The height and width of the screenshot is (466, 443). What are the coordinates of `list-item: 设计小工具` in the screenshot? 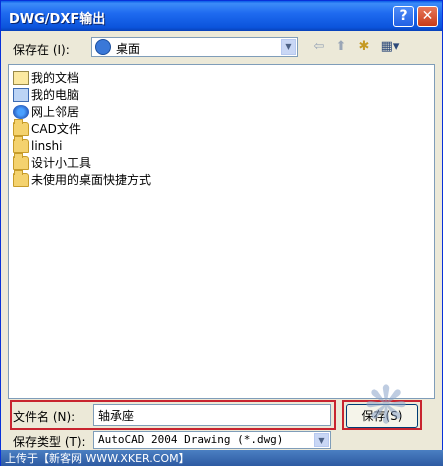 It's located at (52, 161).